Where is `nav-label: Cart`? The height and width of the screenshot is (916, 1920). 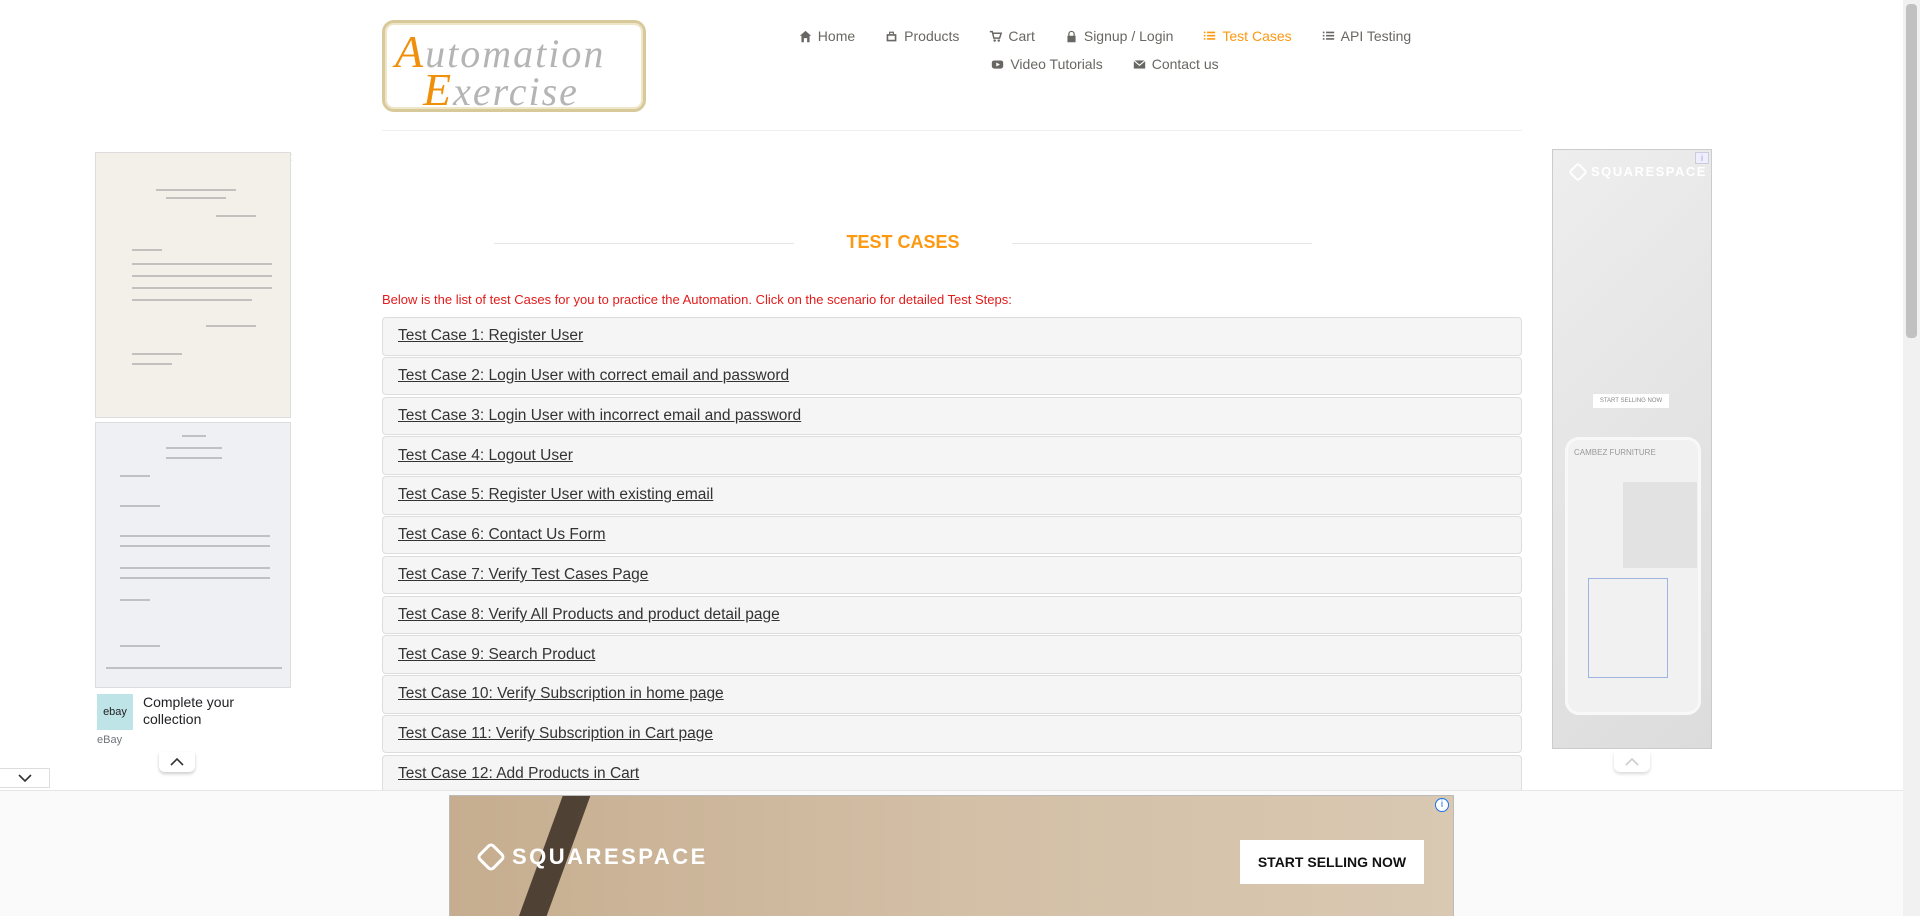
nav-label: Cart is located at coordinates (1021, 36).